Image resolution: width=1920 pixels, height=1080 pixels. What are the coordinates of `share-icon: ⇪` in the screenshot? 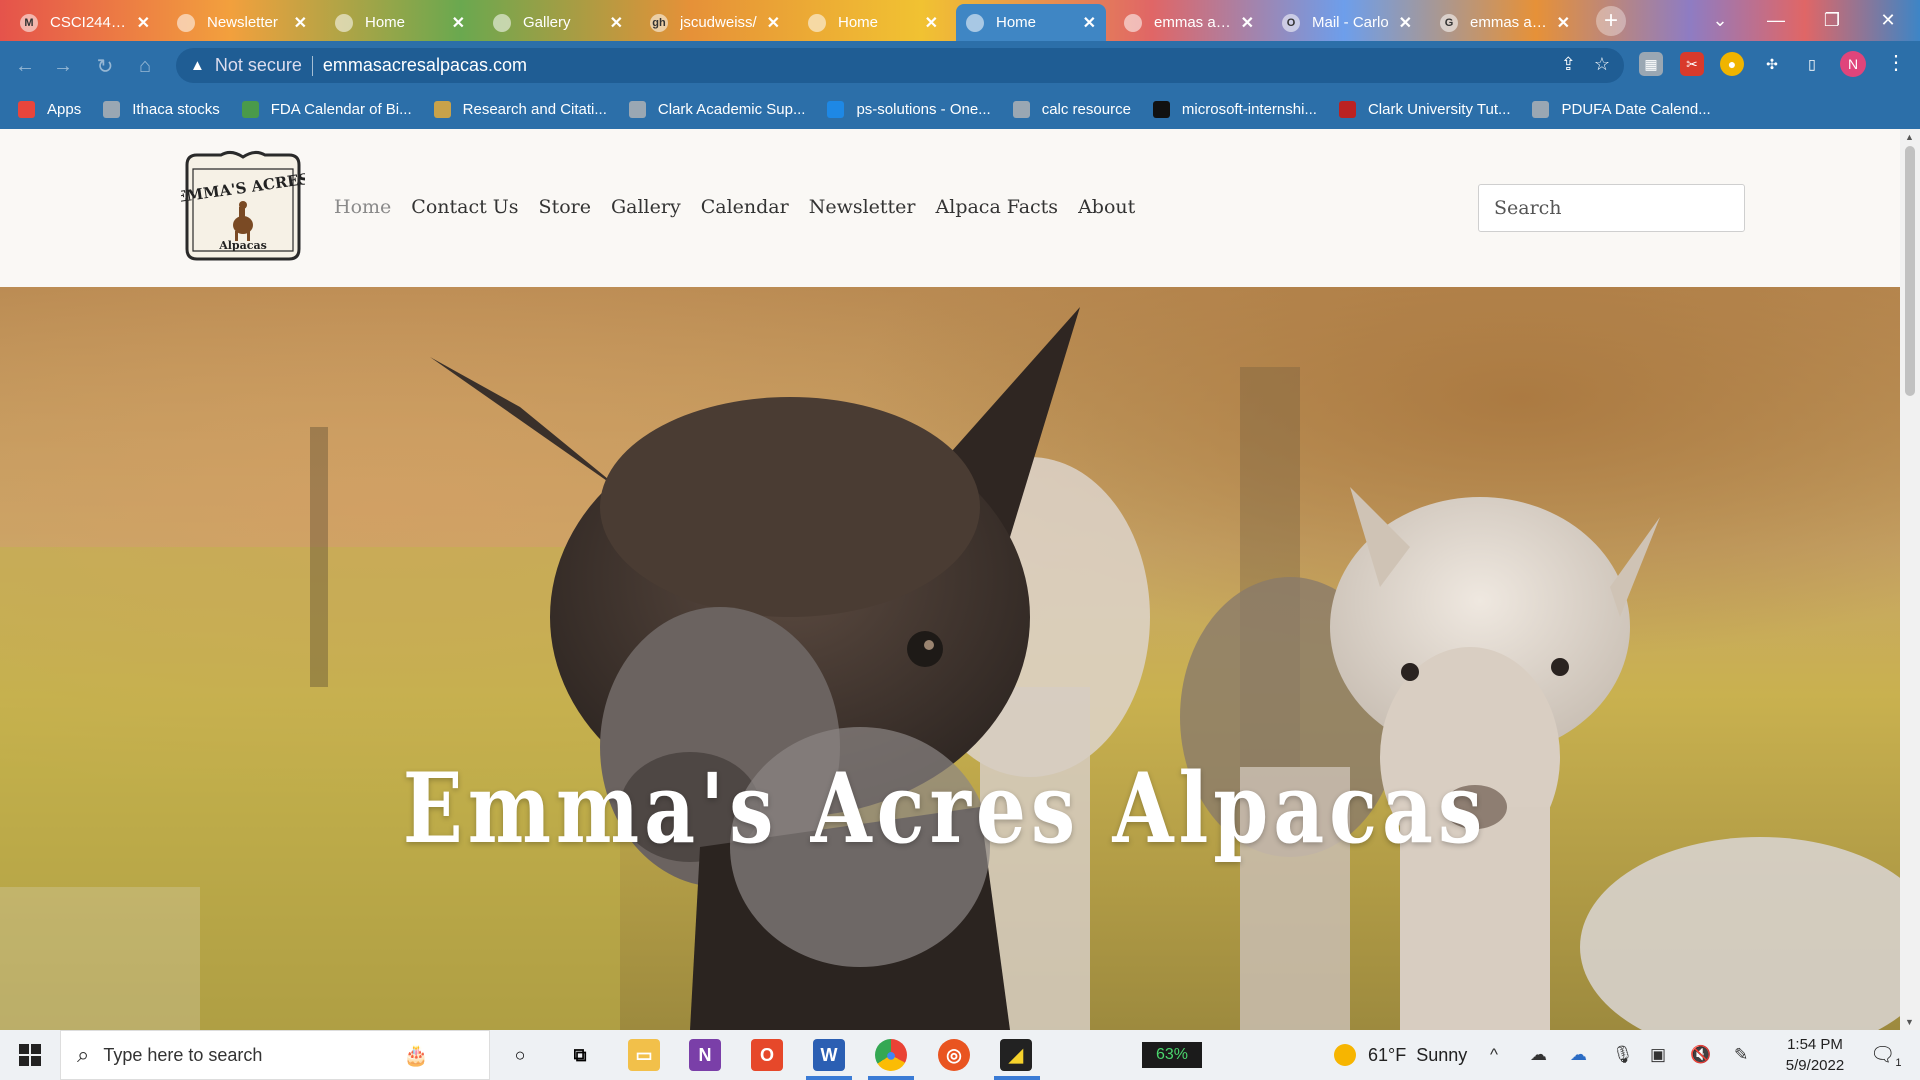 It's located at (1568, 64).